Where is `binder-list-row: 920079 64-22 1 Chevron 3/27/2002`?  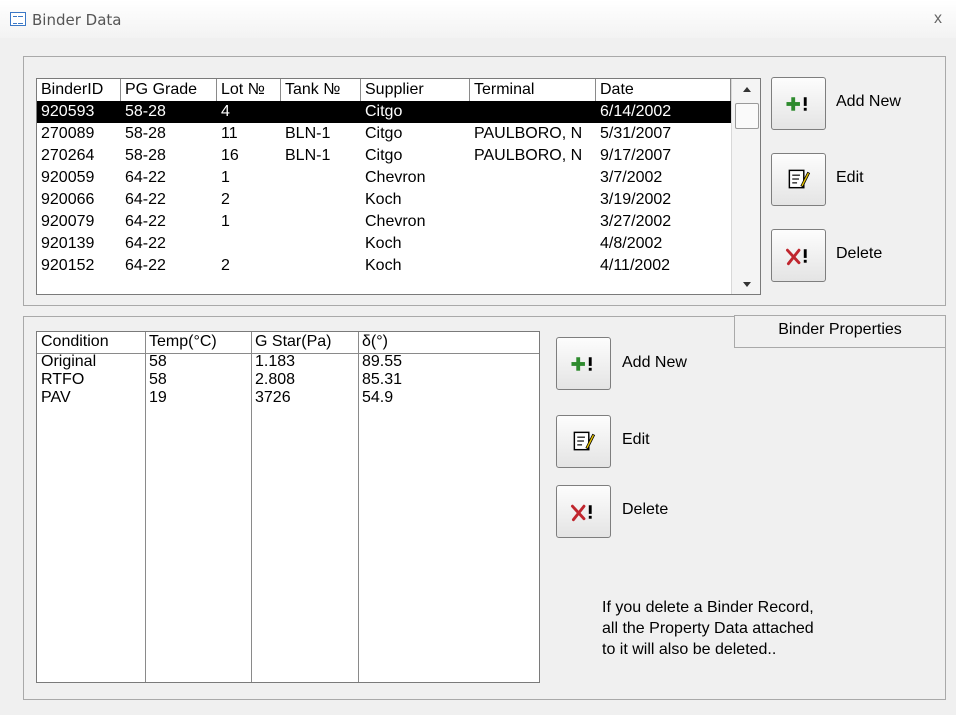 binder-list-row: 920079 64-22 1 Chevron 3/27/2002 is located at coordinates (384, 222).